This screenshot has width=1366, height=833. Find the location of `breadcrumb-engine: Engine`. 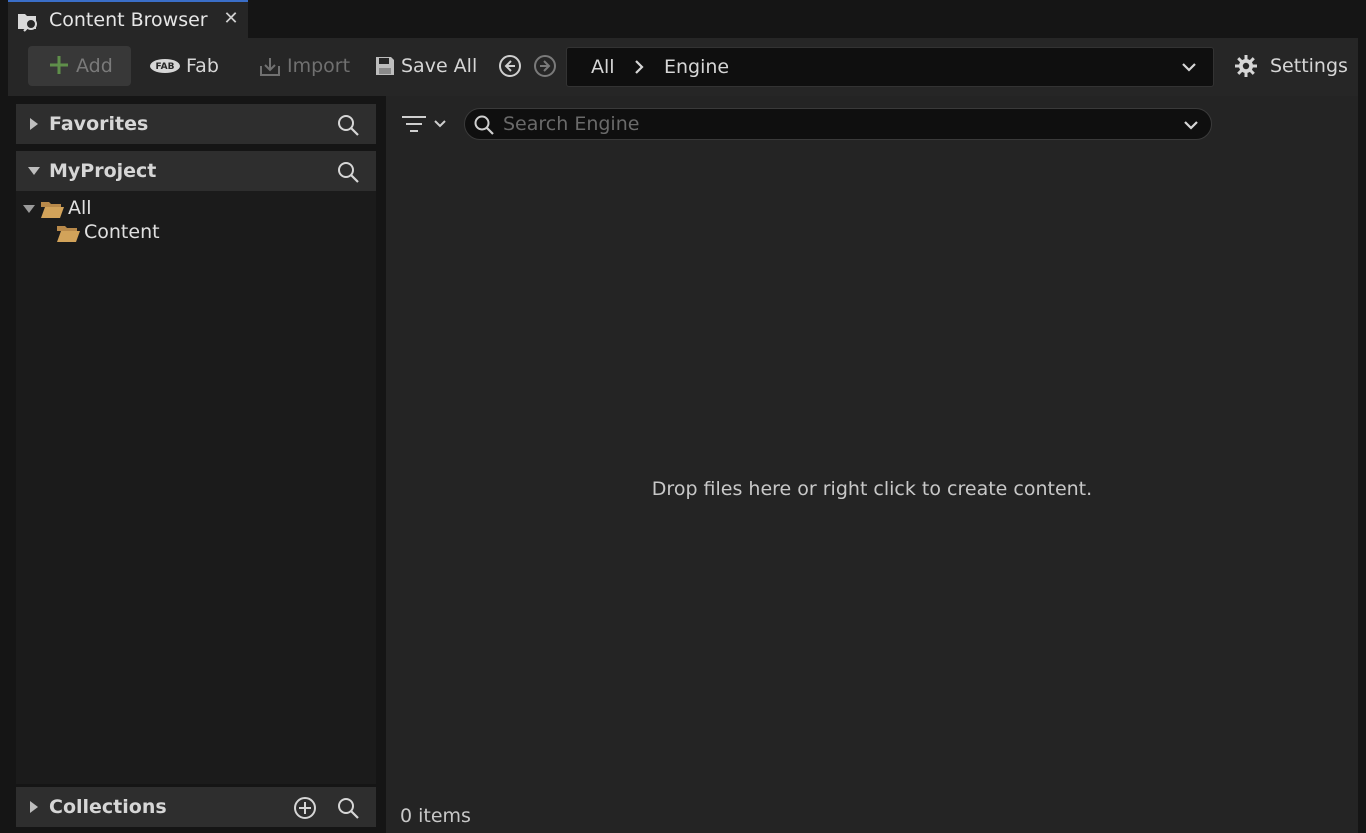

breadcrumb-engine: Engine is located at coordinates (696, 67).